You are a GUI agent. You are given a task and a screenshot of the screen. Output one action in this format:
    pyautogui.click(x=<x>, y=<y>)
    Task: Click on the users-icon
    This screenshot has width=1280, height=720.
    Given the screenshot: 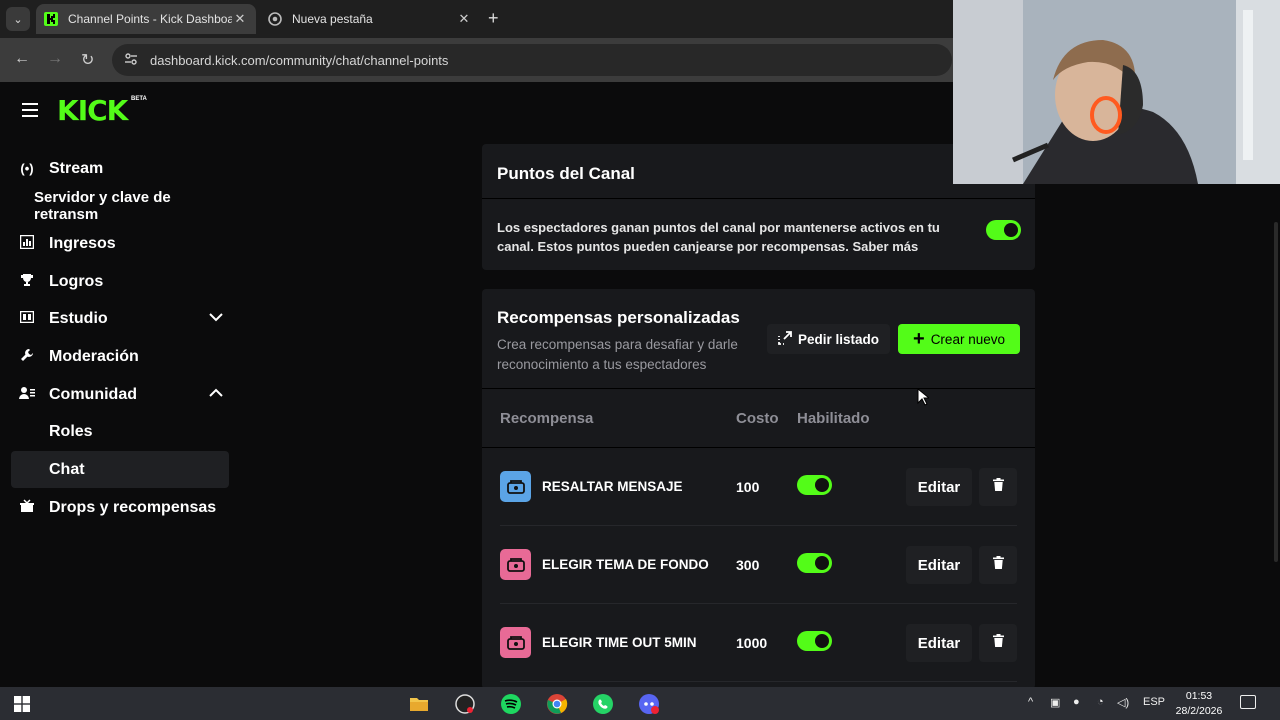 What is the action you would take?
    pyautogui.click(x=27, y=394)
    